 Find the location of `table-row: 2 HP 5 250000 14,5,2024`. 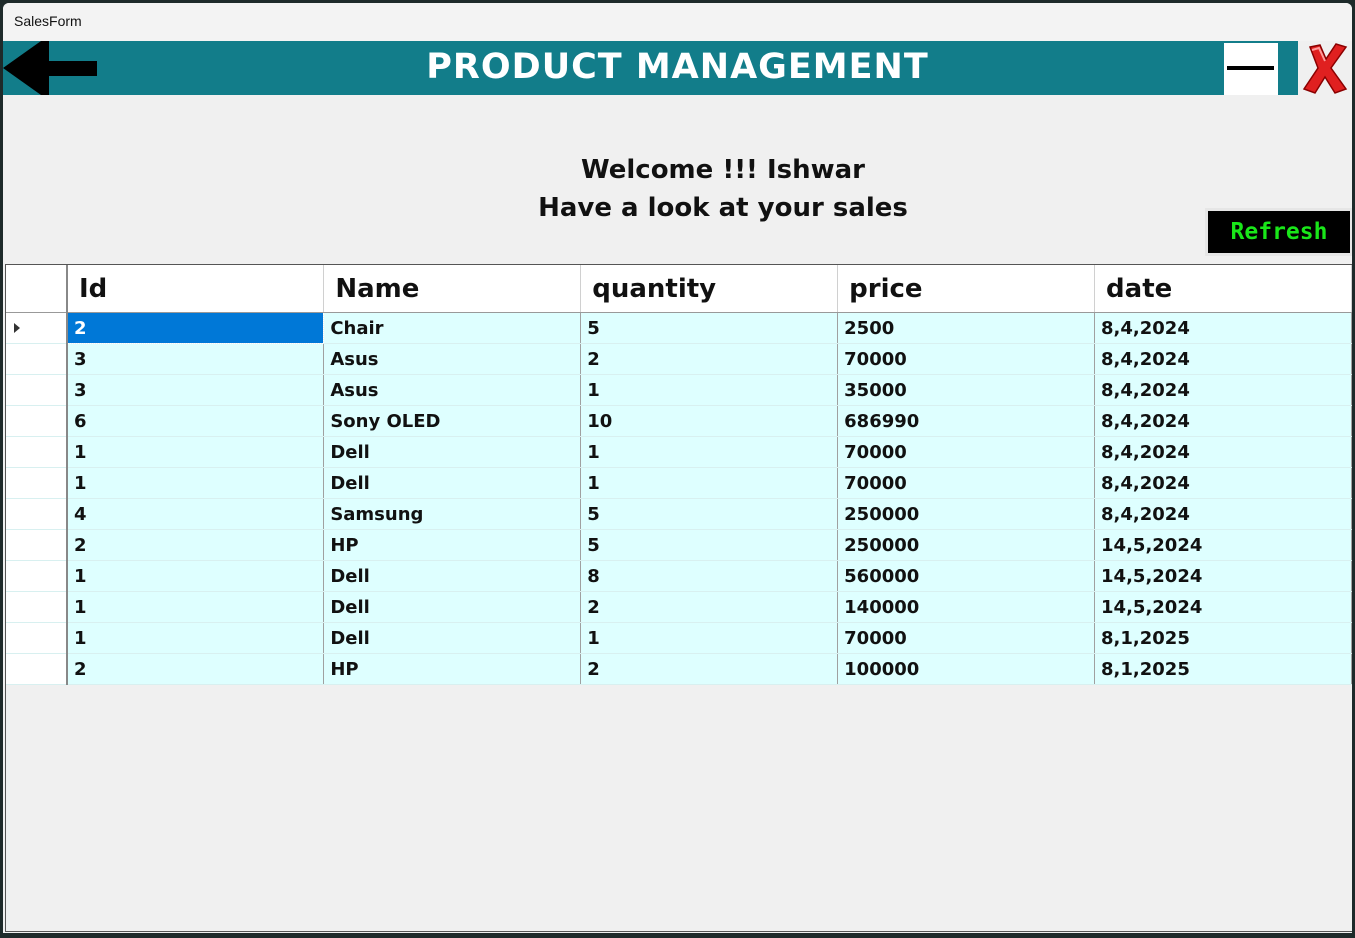

table-row: 2 HP 5 250000 14,5,2024 is located at coordinates (679, 545).